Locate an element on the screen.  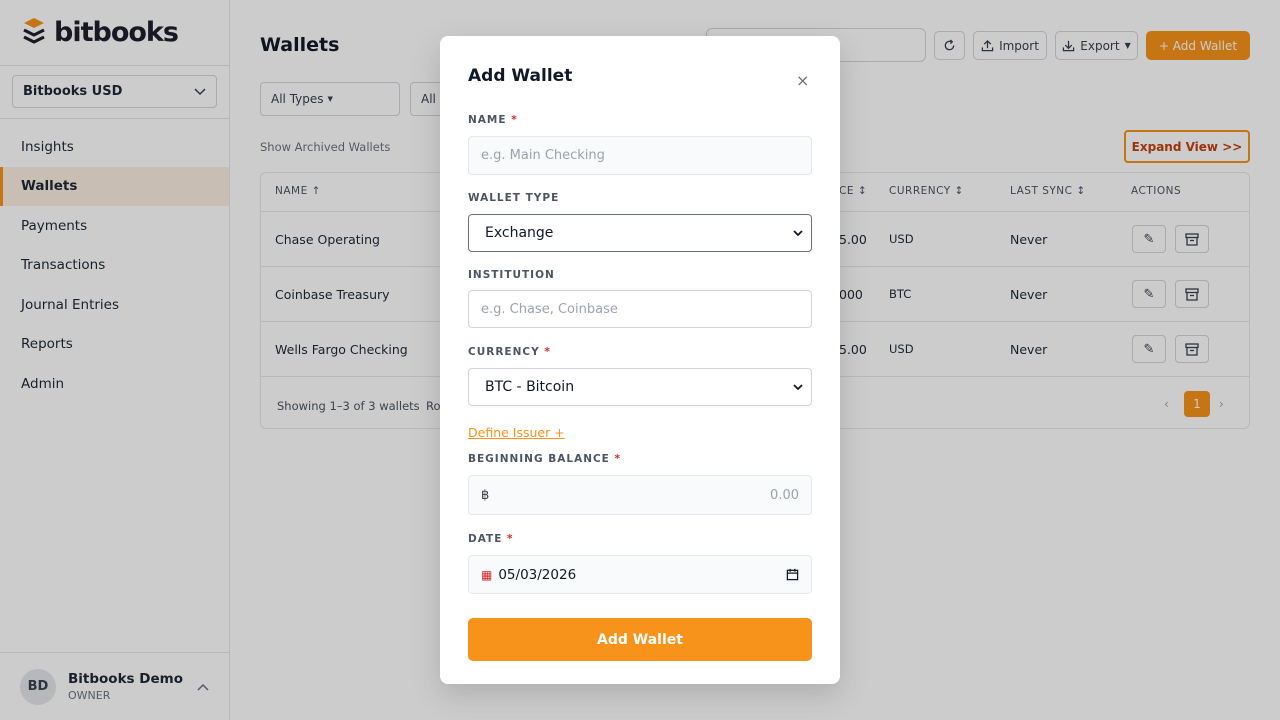
date-input: ▦ 05/03/2026 is located at coordinates (640, 574).